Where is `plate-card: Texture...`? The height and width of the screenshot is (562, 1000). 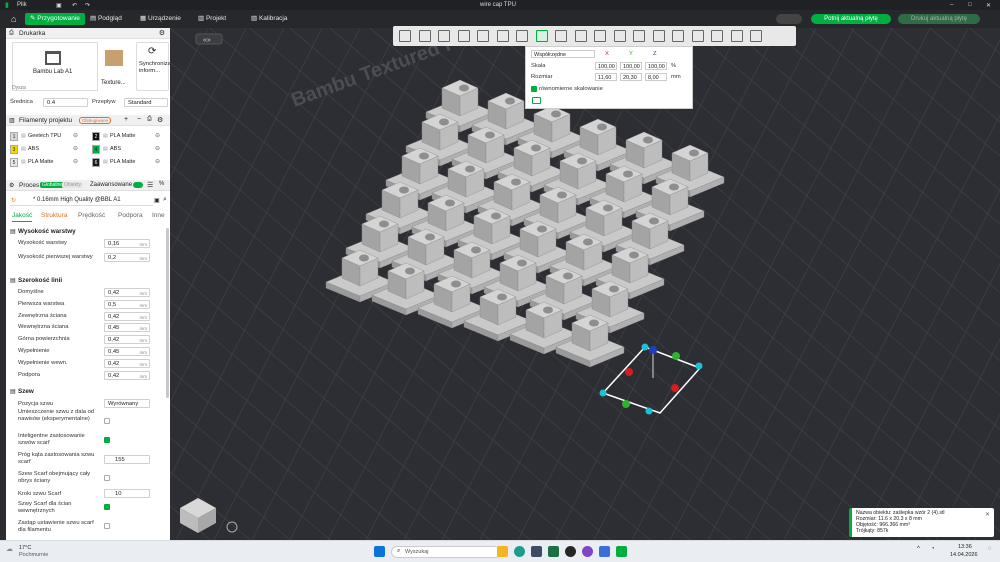 plate-card: Texture... is located at coordinates (117, 66).